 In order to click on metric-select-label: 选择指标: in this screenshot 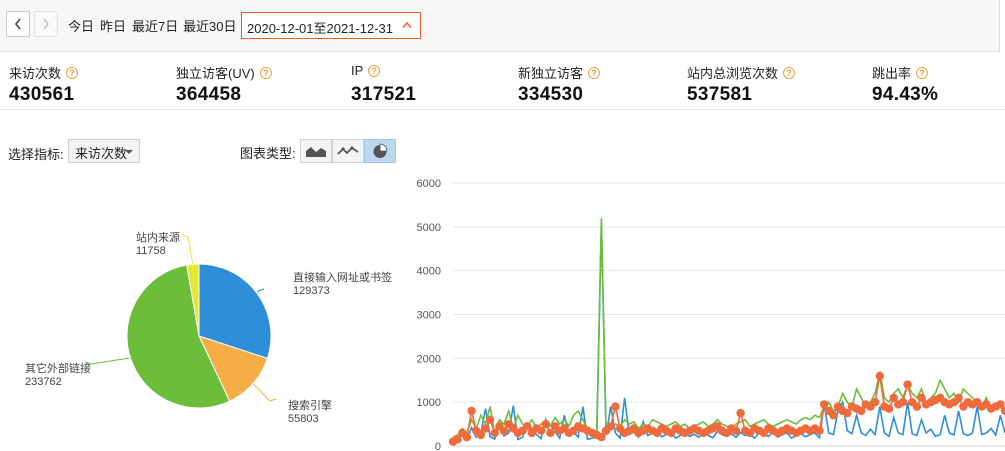, I will do `click(36, 154)`.